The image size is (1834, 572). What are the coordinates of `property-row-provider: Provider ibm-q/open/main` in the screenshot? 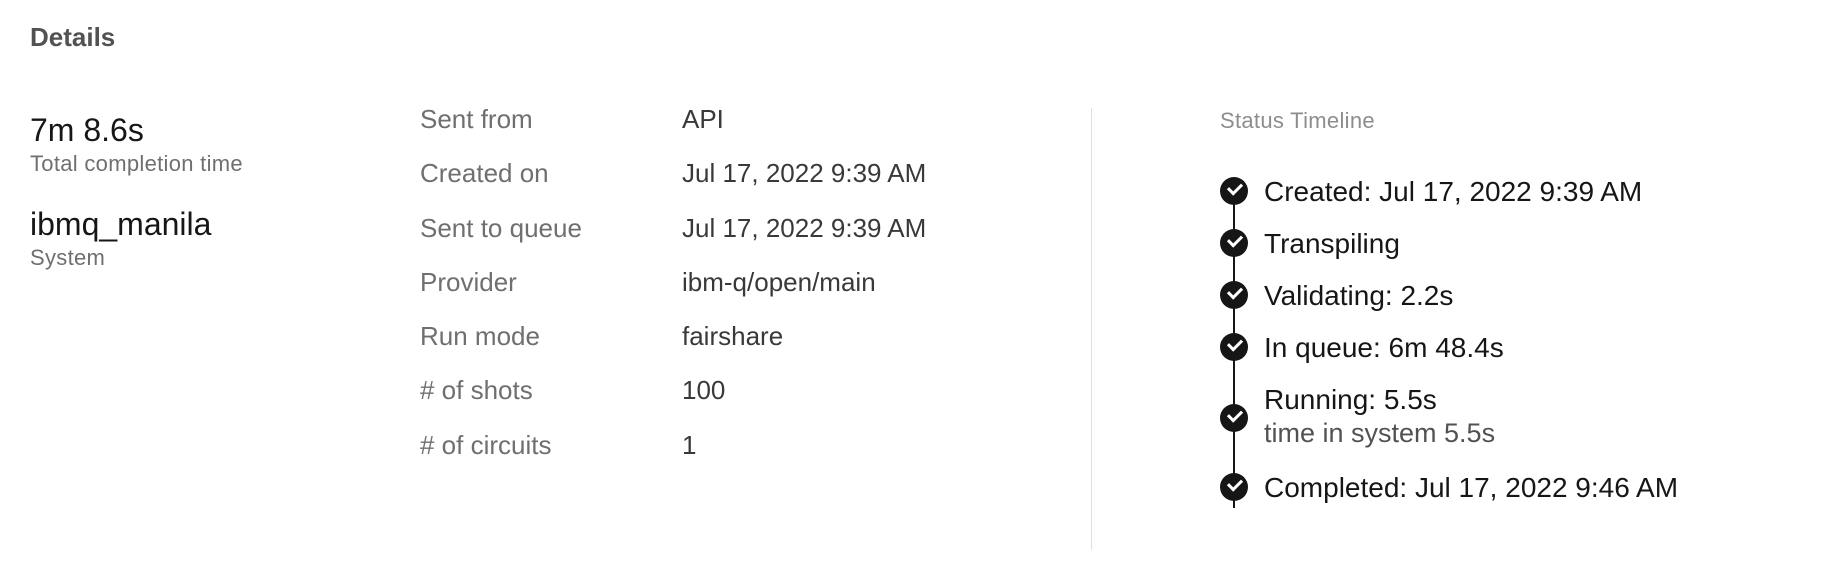 It's located at (673, 294).